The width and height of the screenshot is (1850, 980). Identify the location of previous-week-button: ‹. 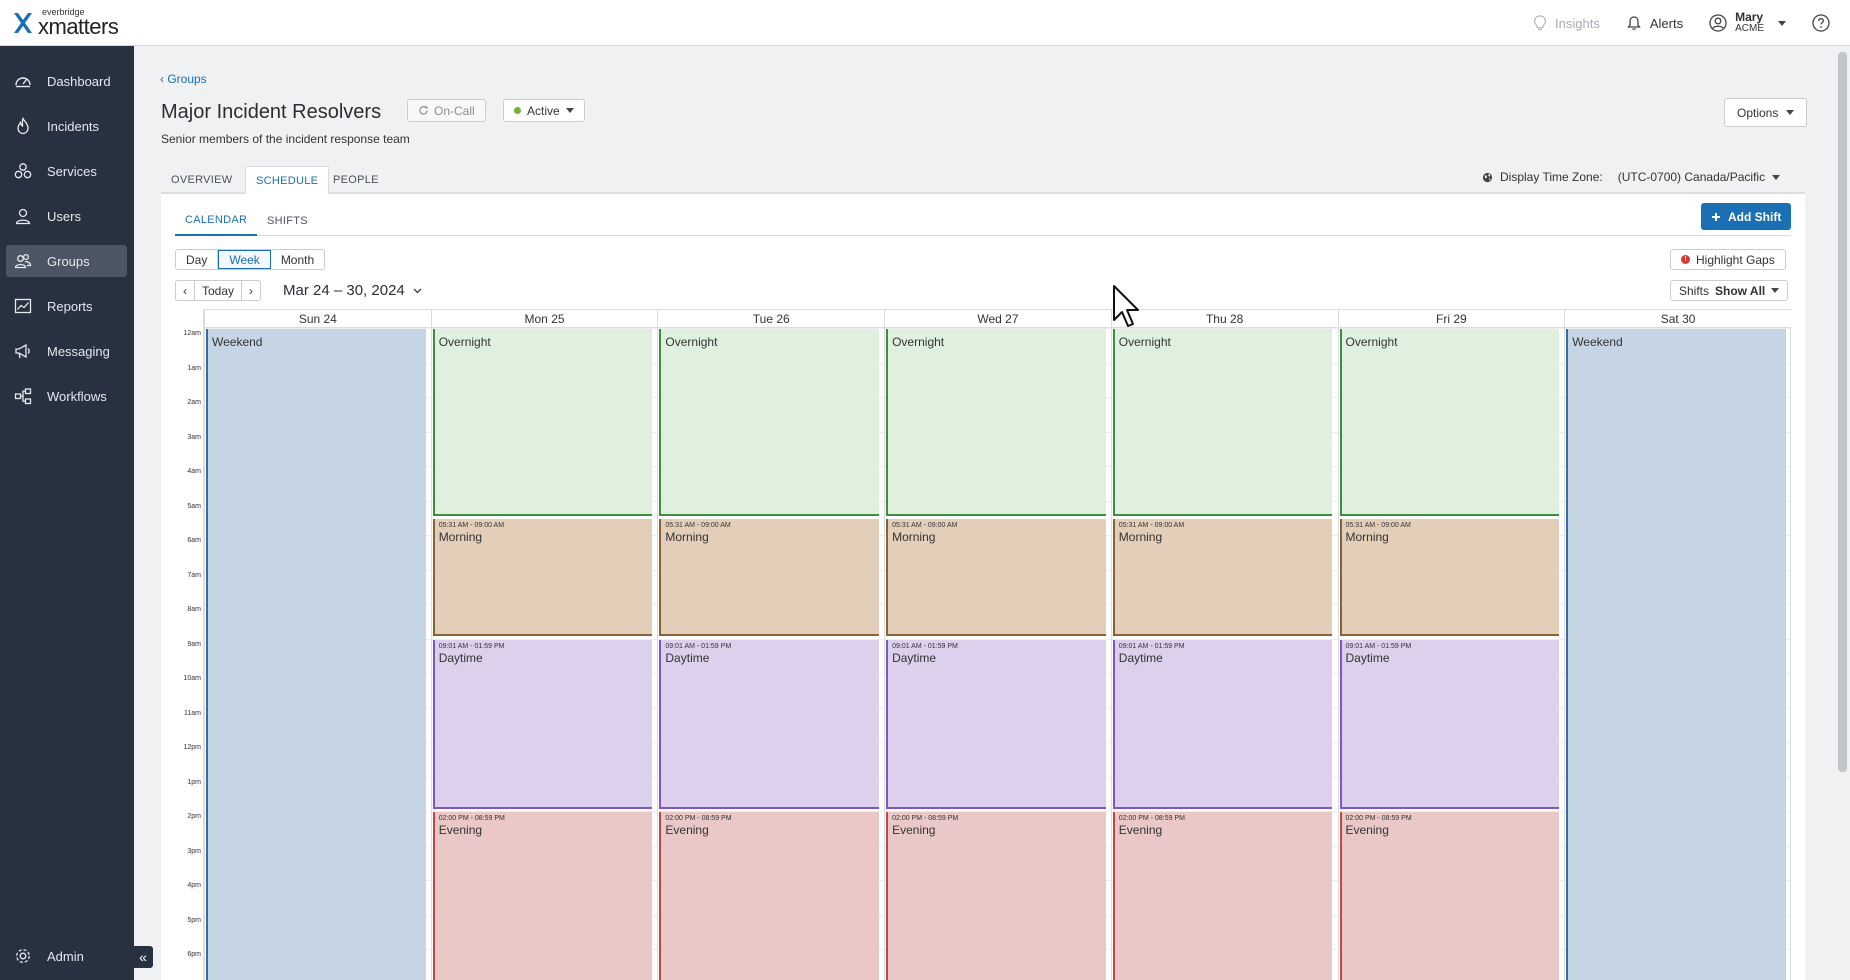
(185, 290).